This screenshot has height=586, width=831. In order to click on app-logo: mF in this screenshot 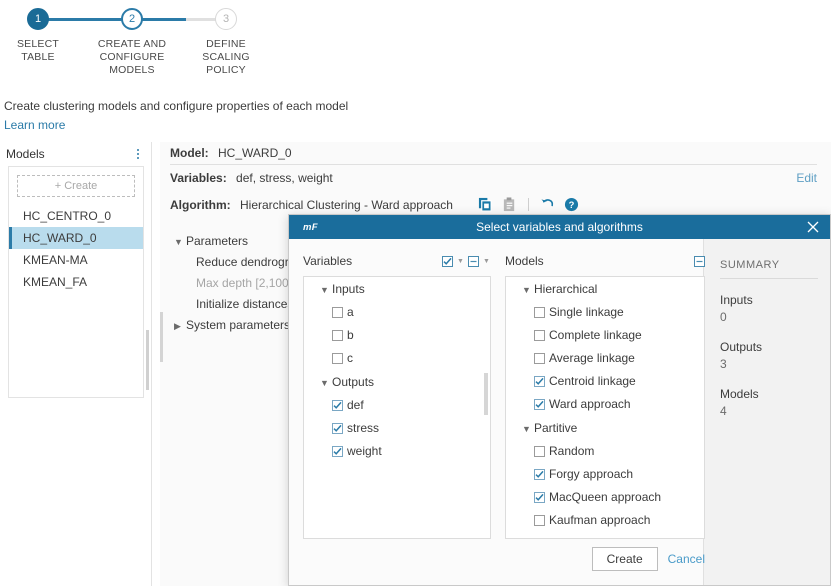, I will do `click(310, 227)`.